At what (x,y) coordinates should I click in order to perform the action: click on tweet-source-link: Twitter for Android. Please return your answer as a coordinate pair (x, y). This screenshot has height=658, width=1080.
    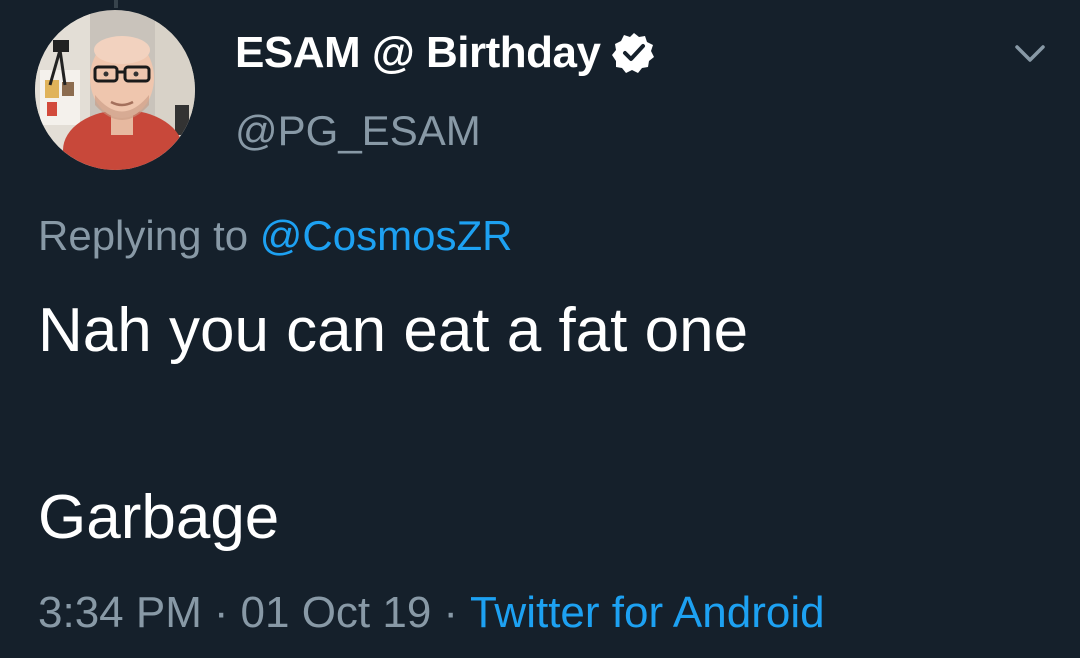
    Looking at the image, I should click on (647, 612).